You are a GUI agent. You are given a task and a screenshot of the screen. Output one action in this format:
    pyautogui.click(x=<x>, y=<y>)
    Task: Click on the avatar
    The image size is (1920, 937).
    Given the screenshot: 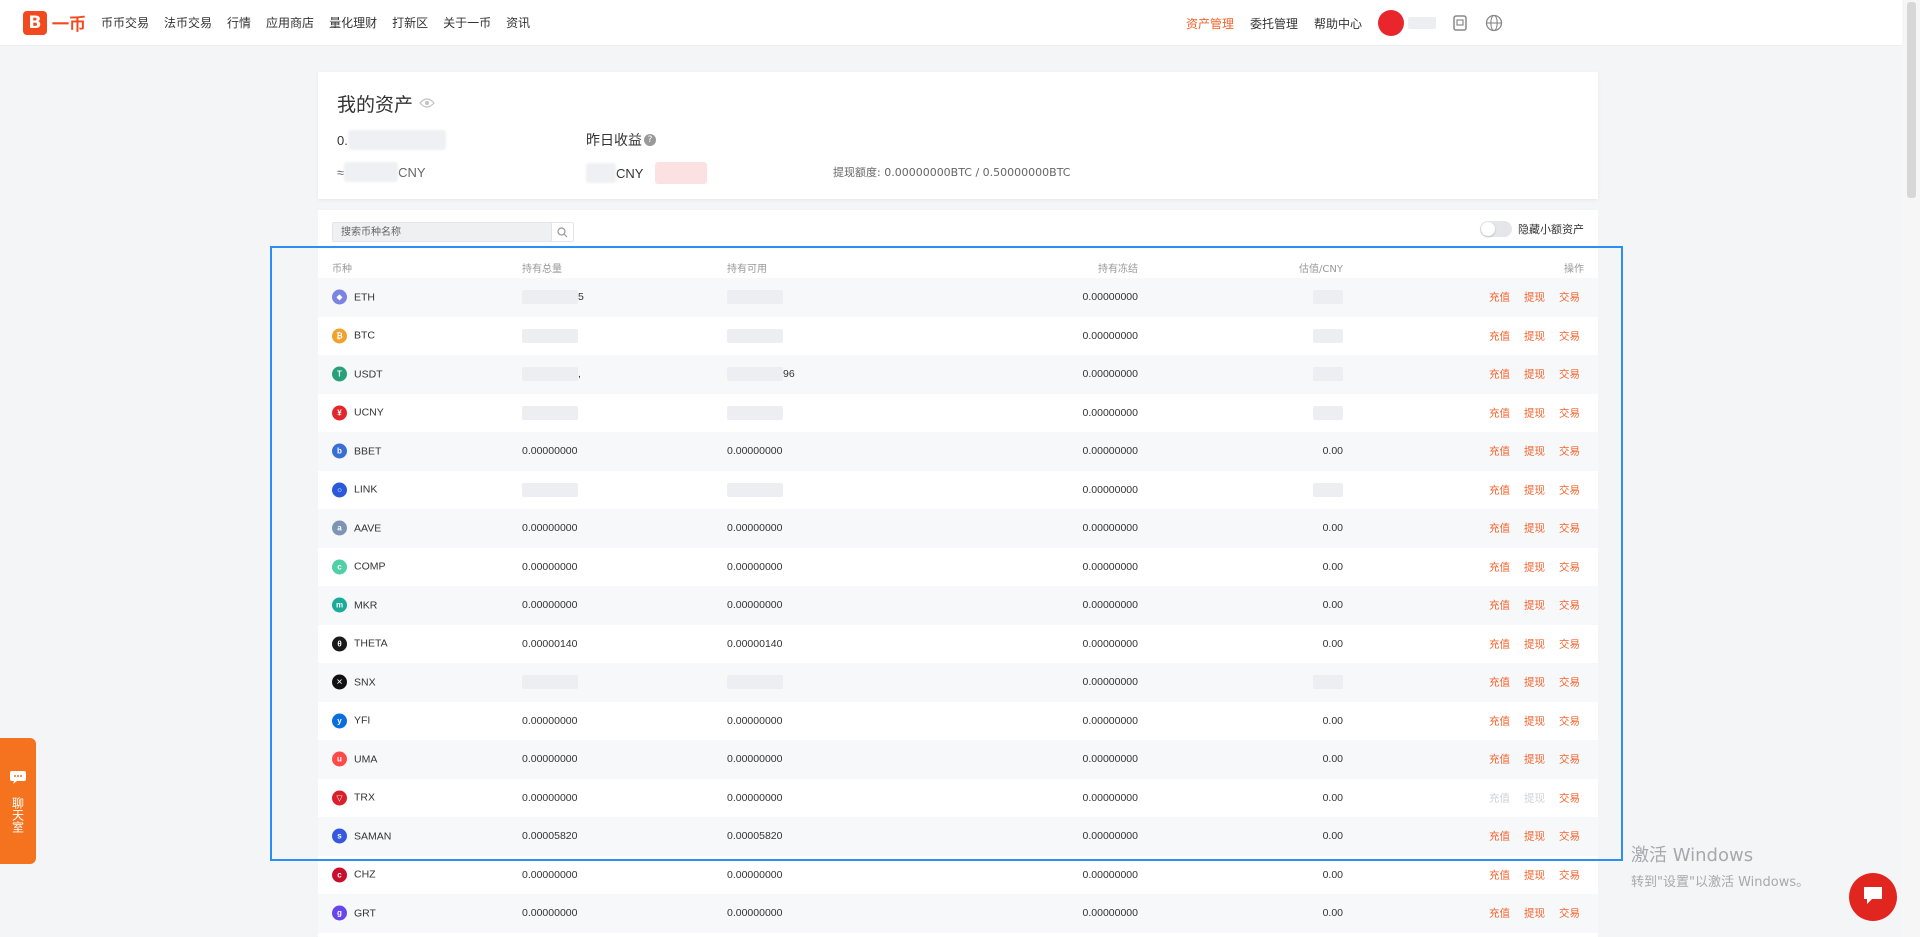 What is the action you would take?
    pyautogui.click(x=1391, y=23)
    